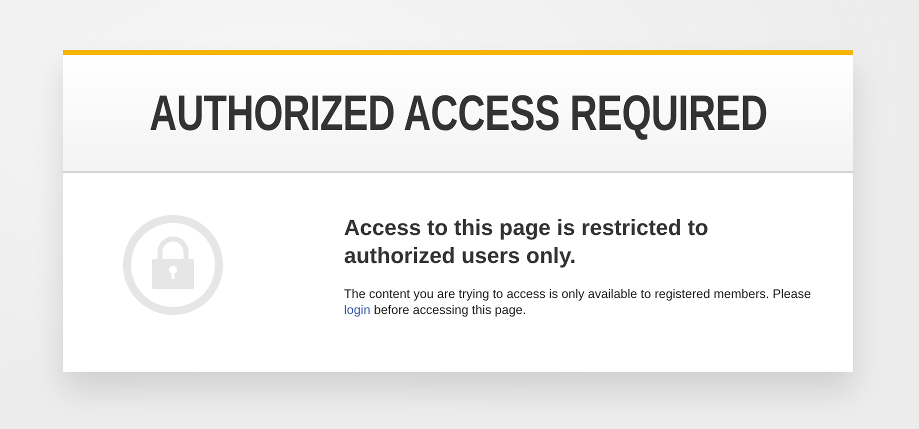  I want to click on padlock-icon, so click(173, 265).